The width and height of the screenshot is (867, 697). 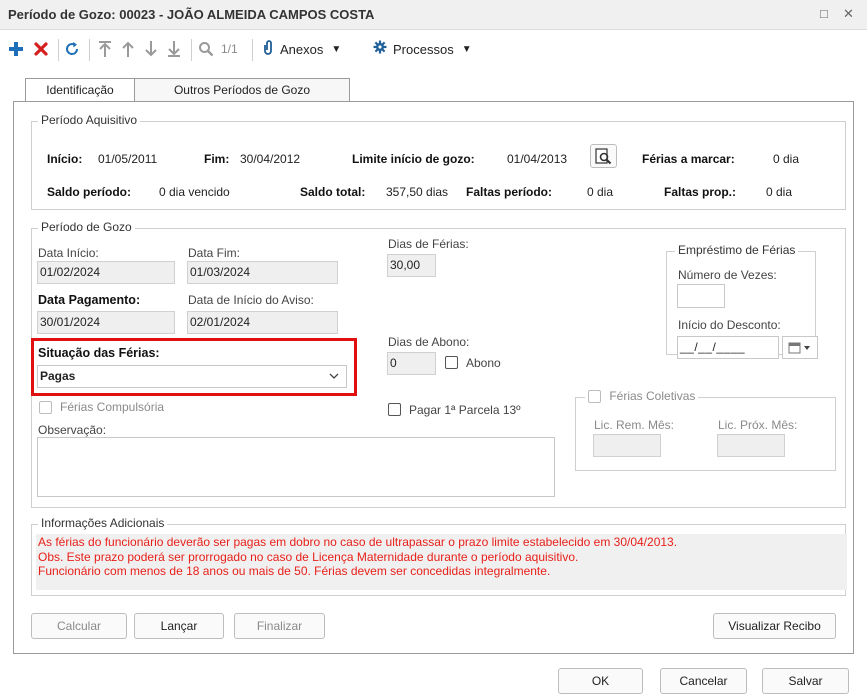 I want to click on faltas-prop-label: Faltas prop.:, so click(x=700, y=192).